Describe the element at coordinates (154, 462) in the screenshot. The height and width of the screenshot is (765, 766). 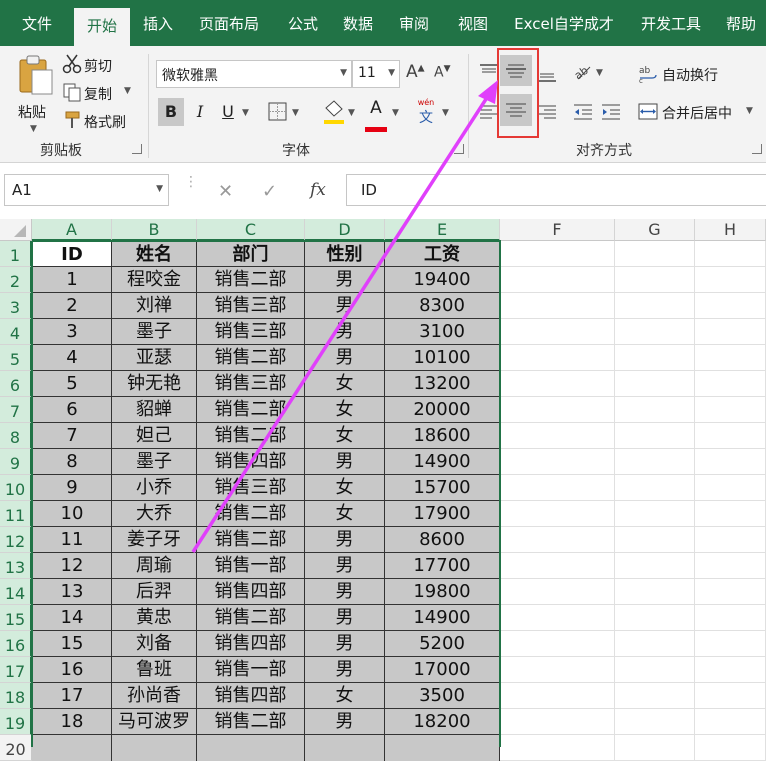
I see `table-cell: 墨子` at that location.